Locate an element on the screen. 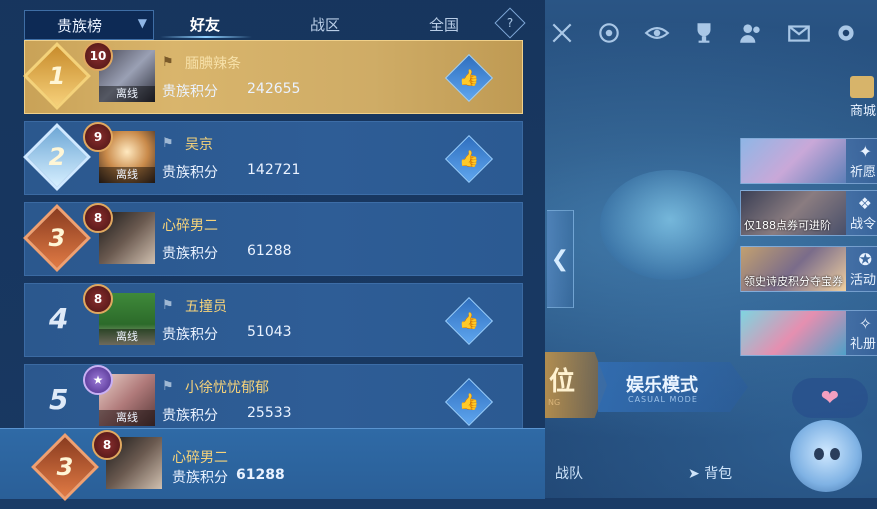 This screenshot has height=509, width=877. spiral-icon is located at coordinates (608, 33).